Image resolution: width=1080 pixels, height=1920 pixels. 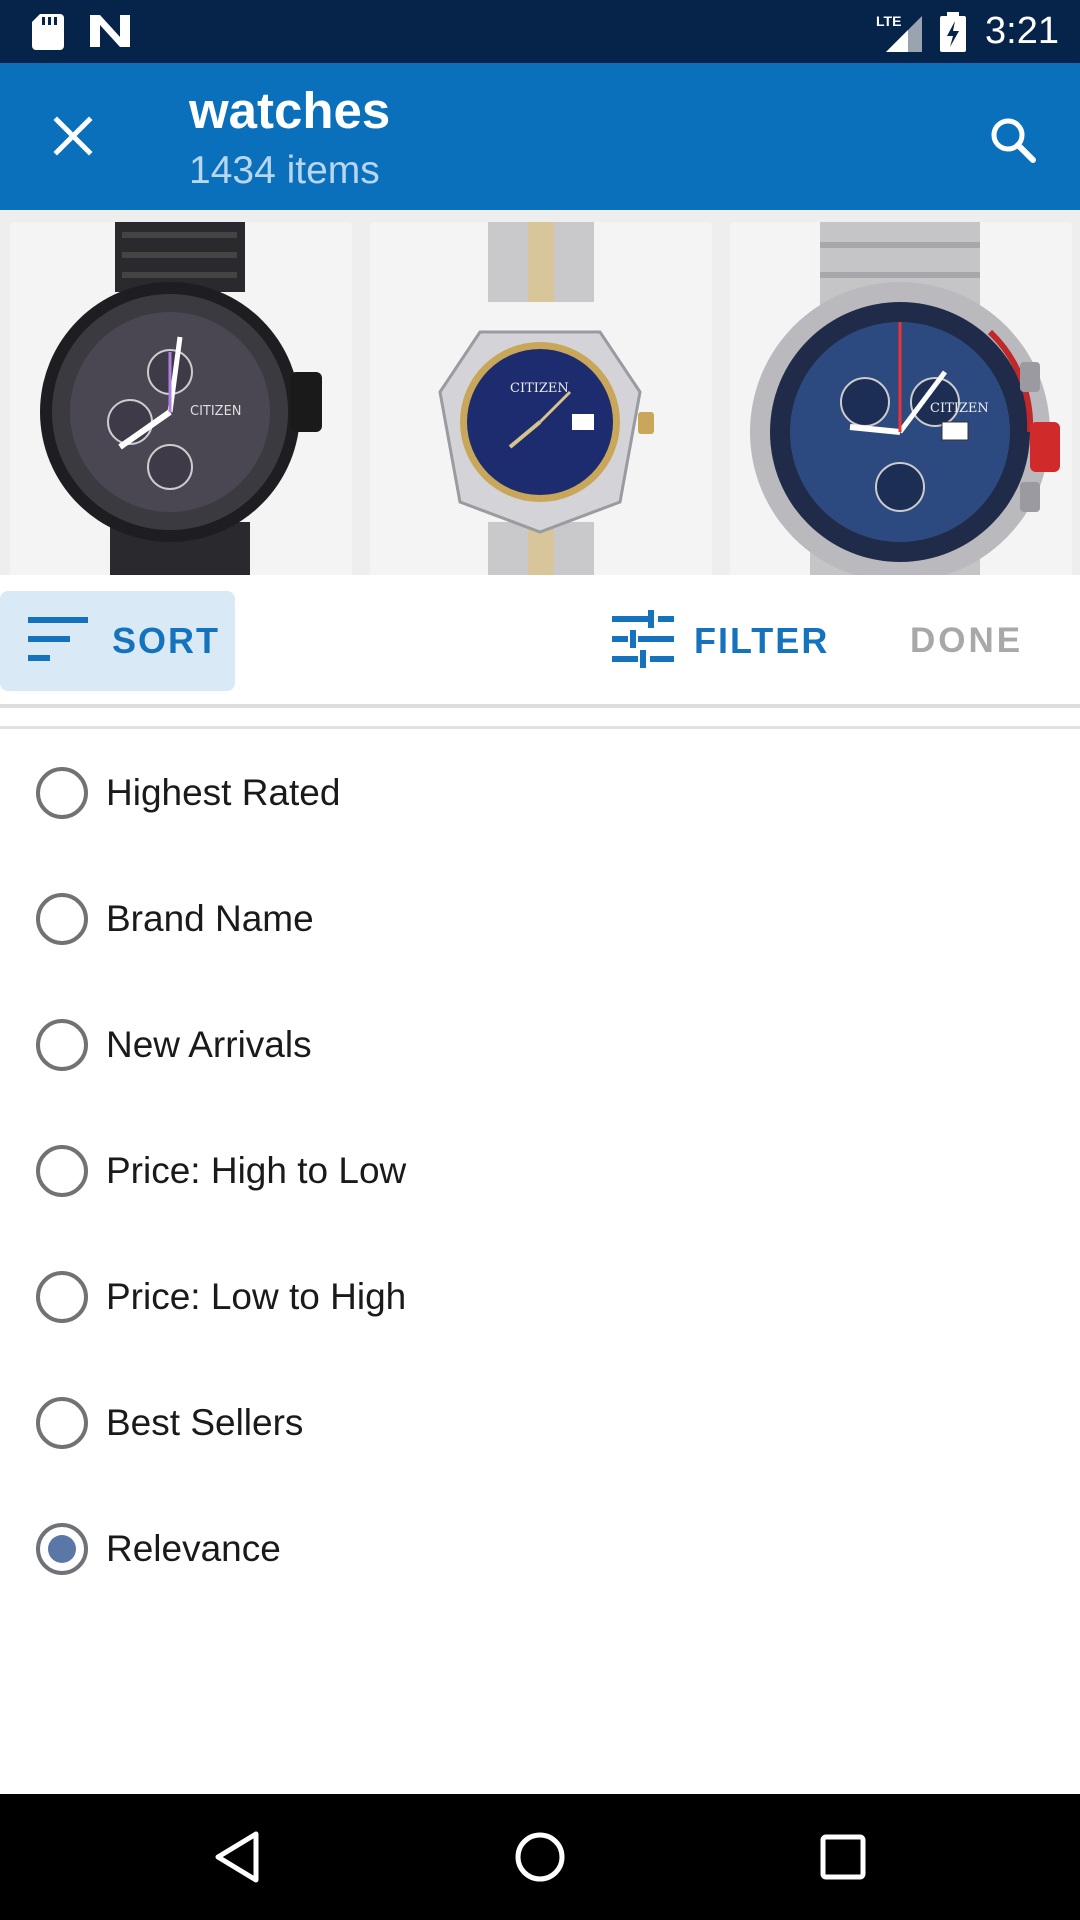 I want to click on home-button, so click(x=540, y=1859).